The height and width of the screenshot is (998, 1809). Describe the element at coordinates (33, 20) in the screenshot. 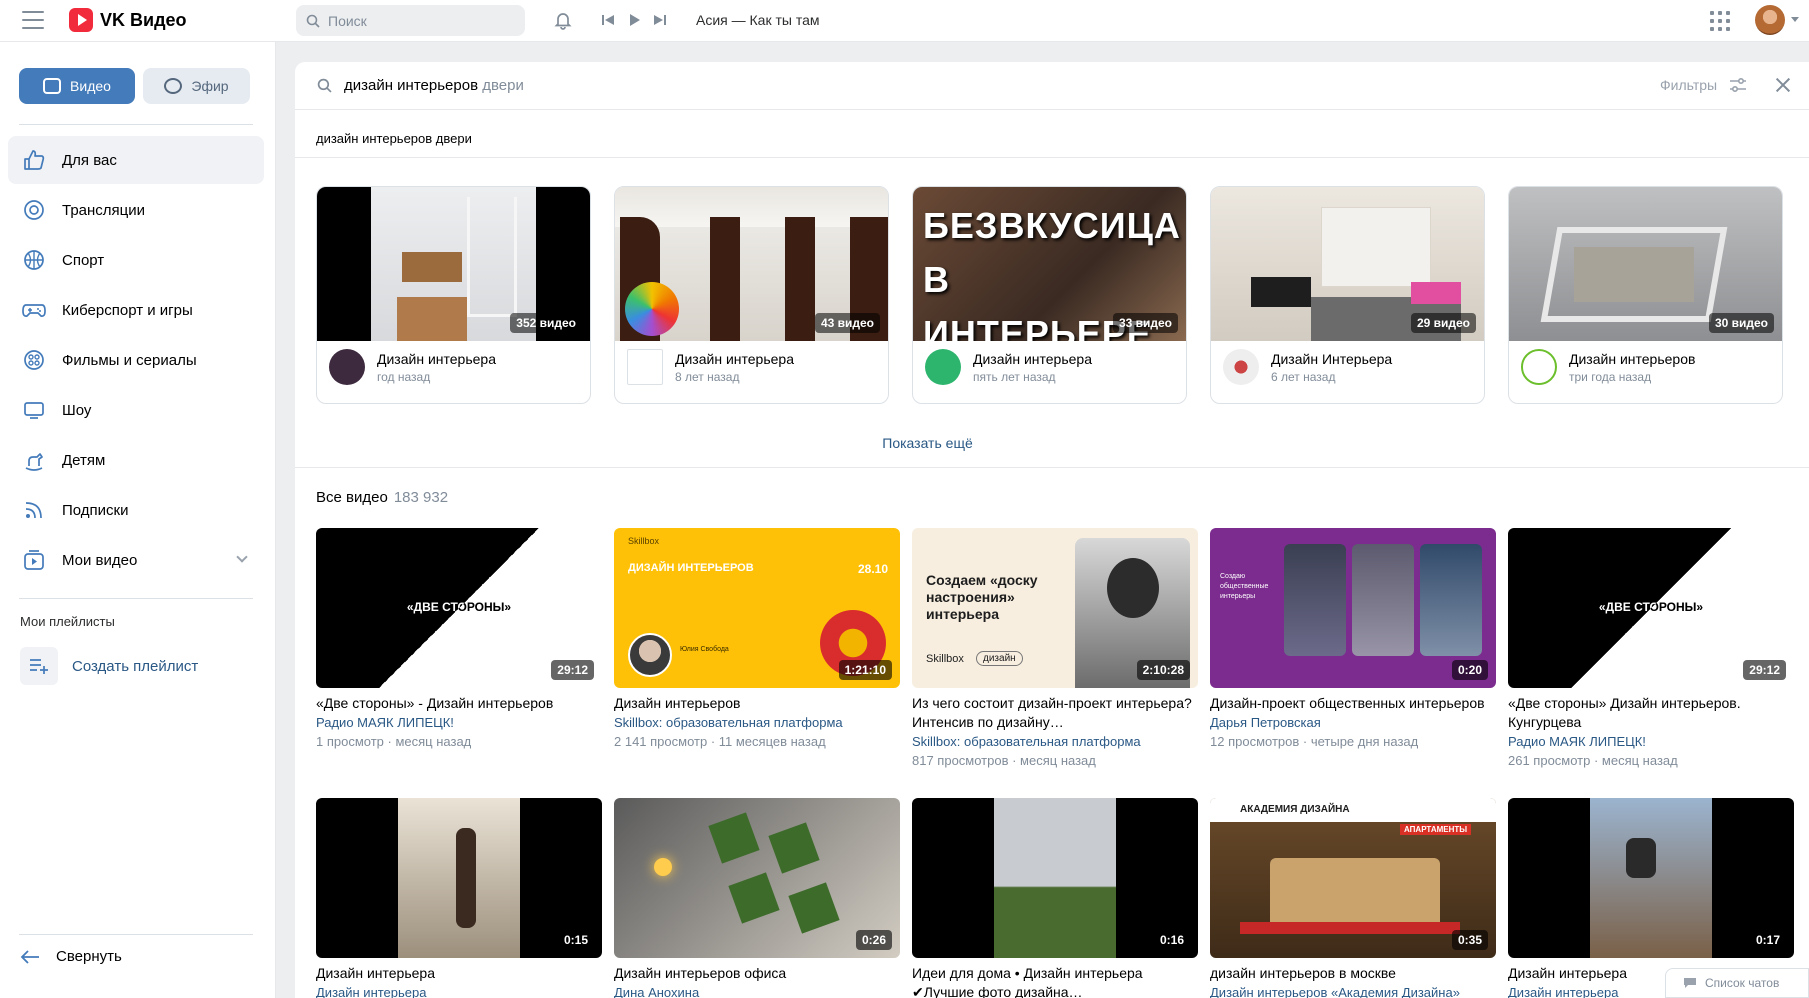

I see `menu-icon` at that location.